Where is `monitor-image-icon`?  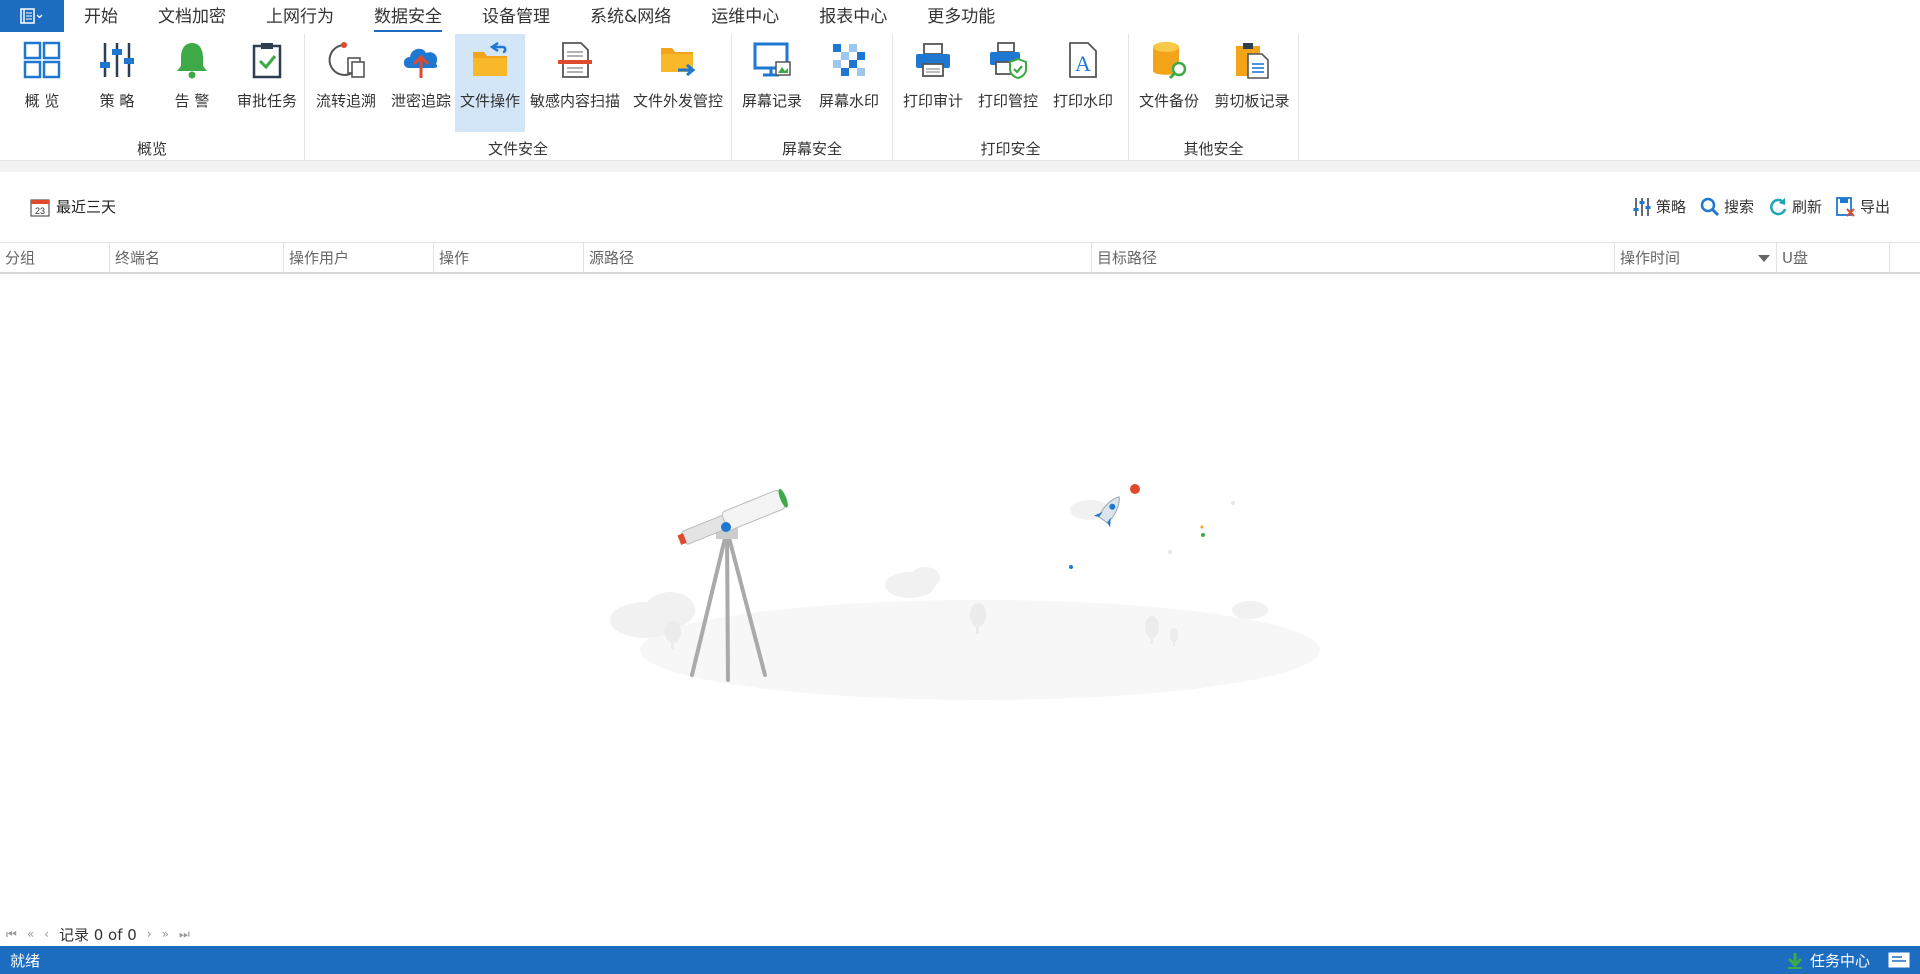
monitor-image-icon is located at coordinates (772, 59).